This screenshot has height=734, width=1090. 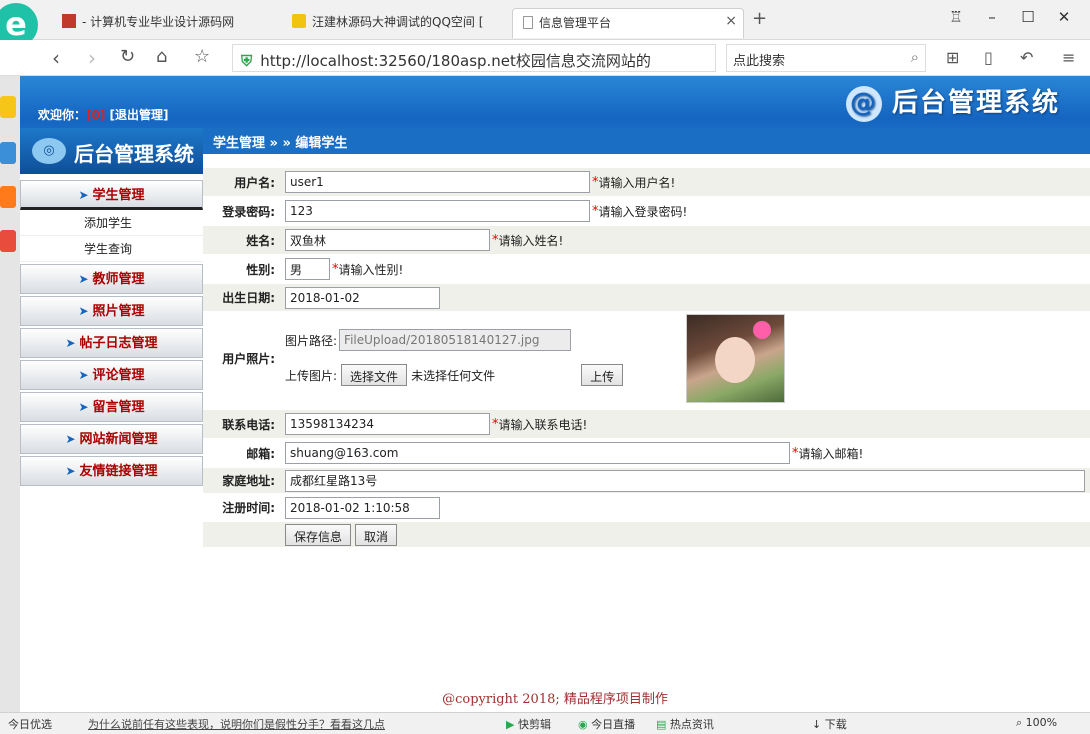 What do you see at coordinates (111, 279) in the screenshot?
I see `sidebar-group-teacher: ➤ 教师管理` at bounding box center [111, 279].